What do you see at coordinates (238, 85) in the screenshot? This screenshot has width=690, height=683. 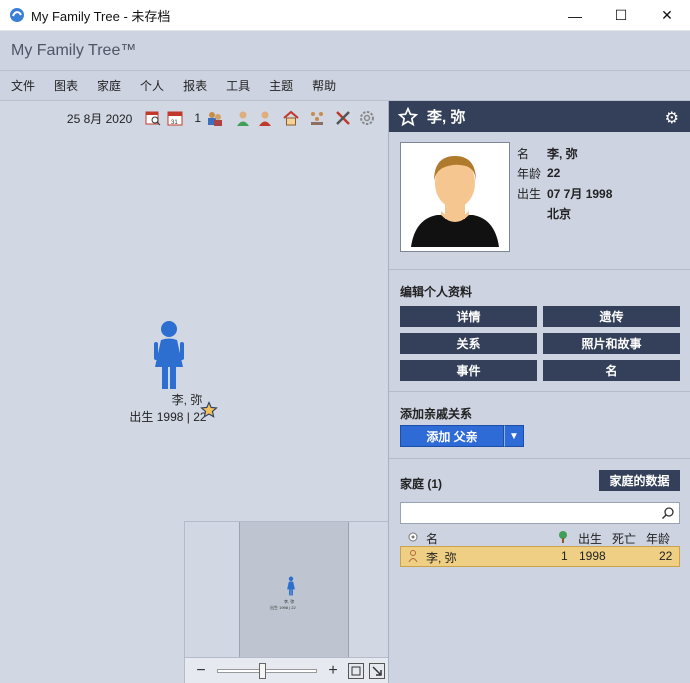 I see `menu-tools: 工具` at bounding box center [238, 85].